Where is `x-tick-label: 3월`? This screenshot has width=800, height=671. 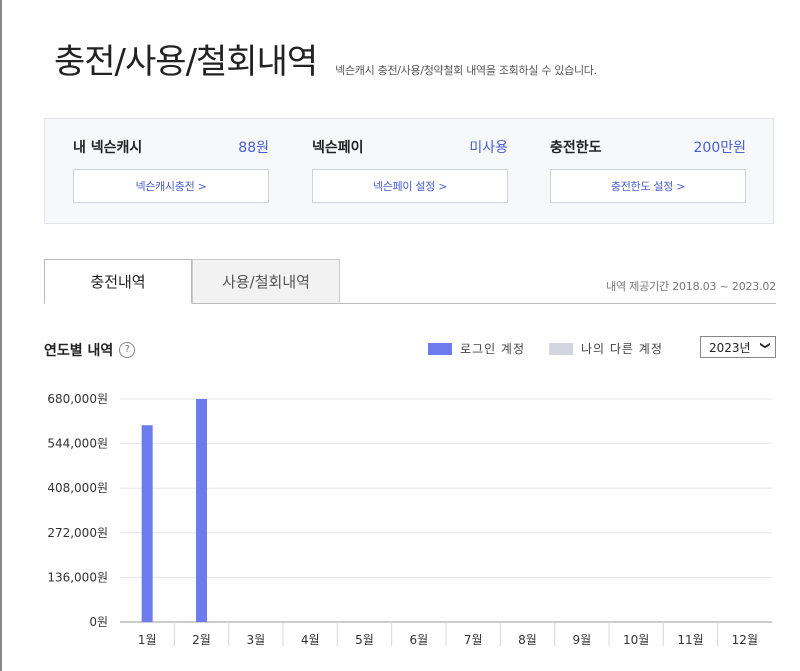
x-tick-label: 3월 is located at coordinates (255, 640).